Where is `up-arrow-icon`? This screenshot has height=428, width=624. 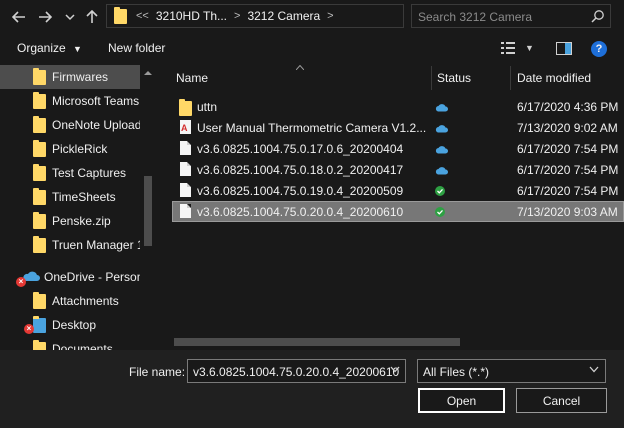
up-arrow-icon is located at coordinates (92, 17).